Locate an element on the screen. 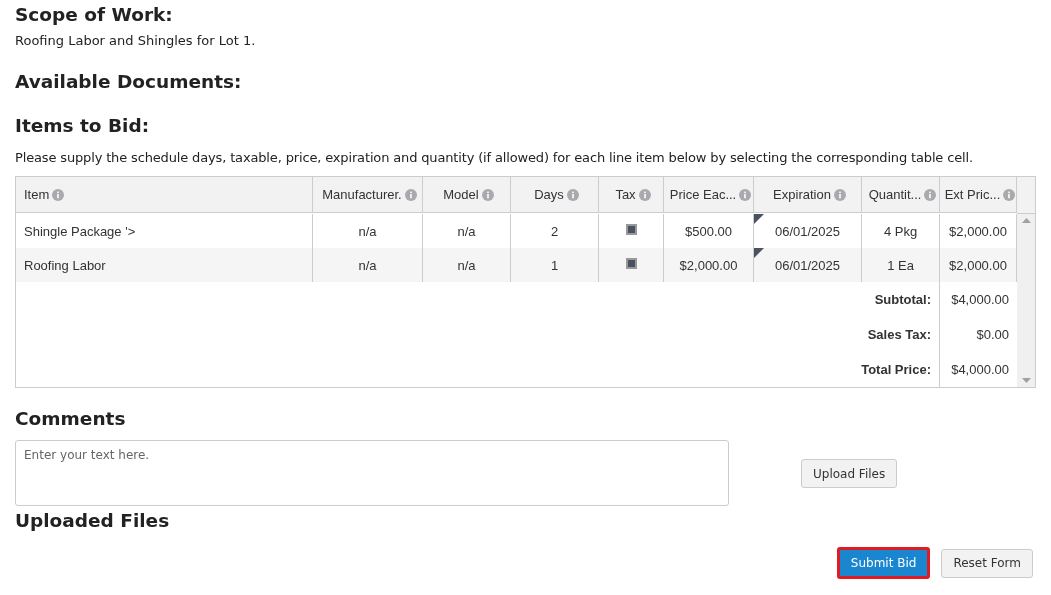 The width and height of the screenshot is (1051, 595). instructions-text: Please supply the schedule days, taxable, price, expiration and quantity (if allowed) for each line item below by selecting the corresponding table cell. is located at coordinates (494, 158).